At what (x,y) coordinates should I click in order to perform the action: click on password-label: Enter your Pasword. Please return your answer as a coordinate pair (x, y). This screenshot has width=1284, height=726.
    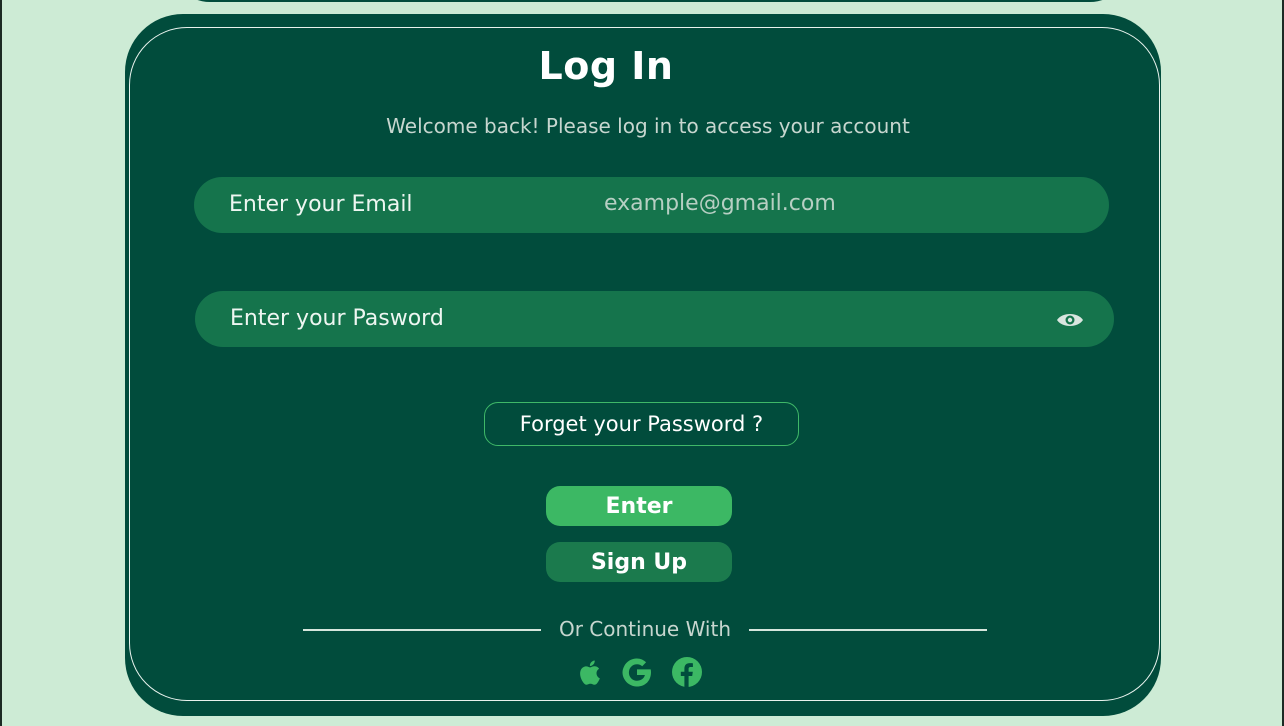
    Looking at the image, I should click on (337, 318).